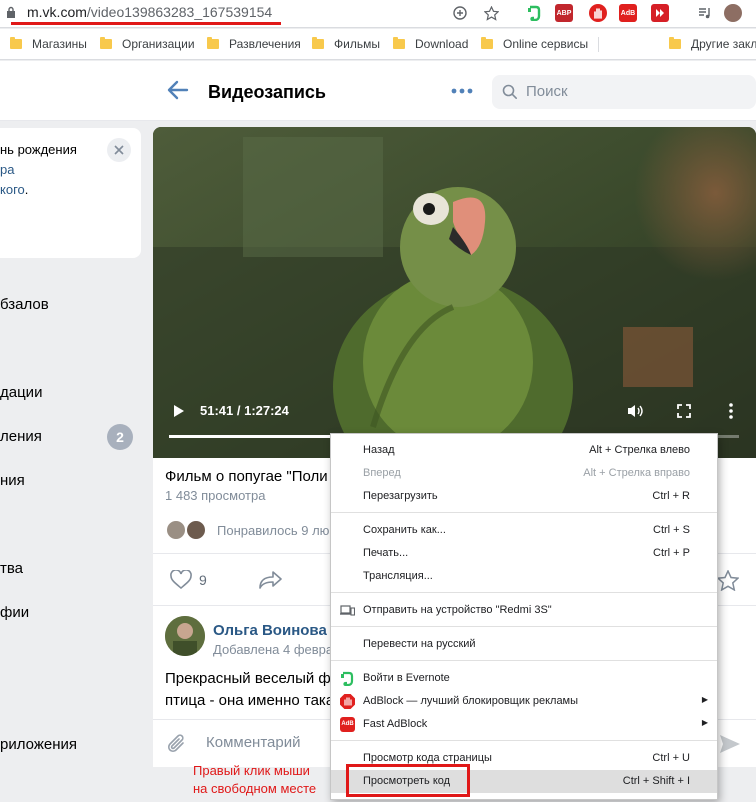 Image resolution: width=756 pixels, height=802 pixels. What do you see at coordinates (524, 610) in the screenshot?
I see `menu-item-send-to-device: Отправить на устройство "Redmi 3S"` at bounding box center [524, 610].